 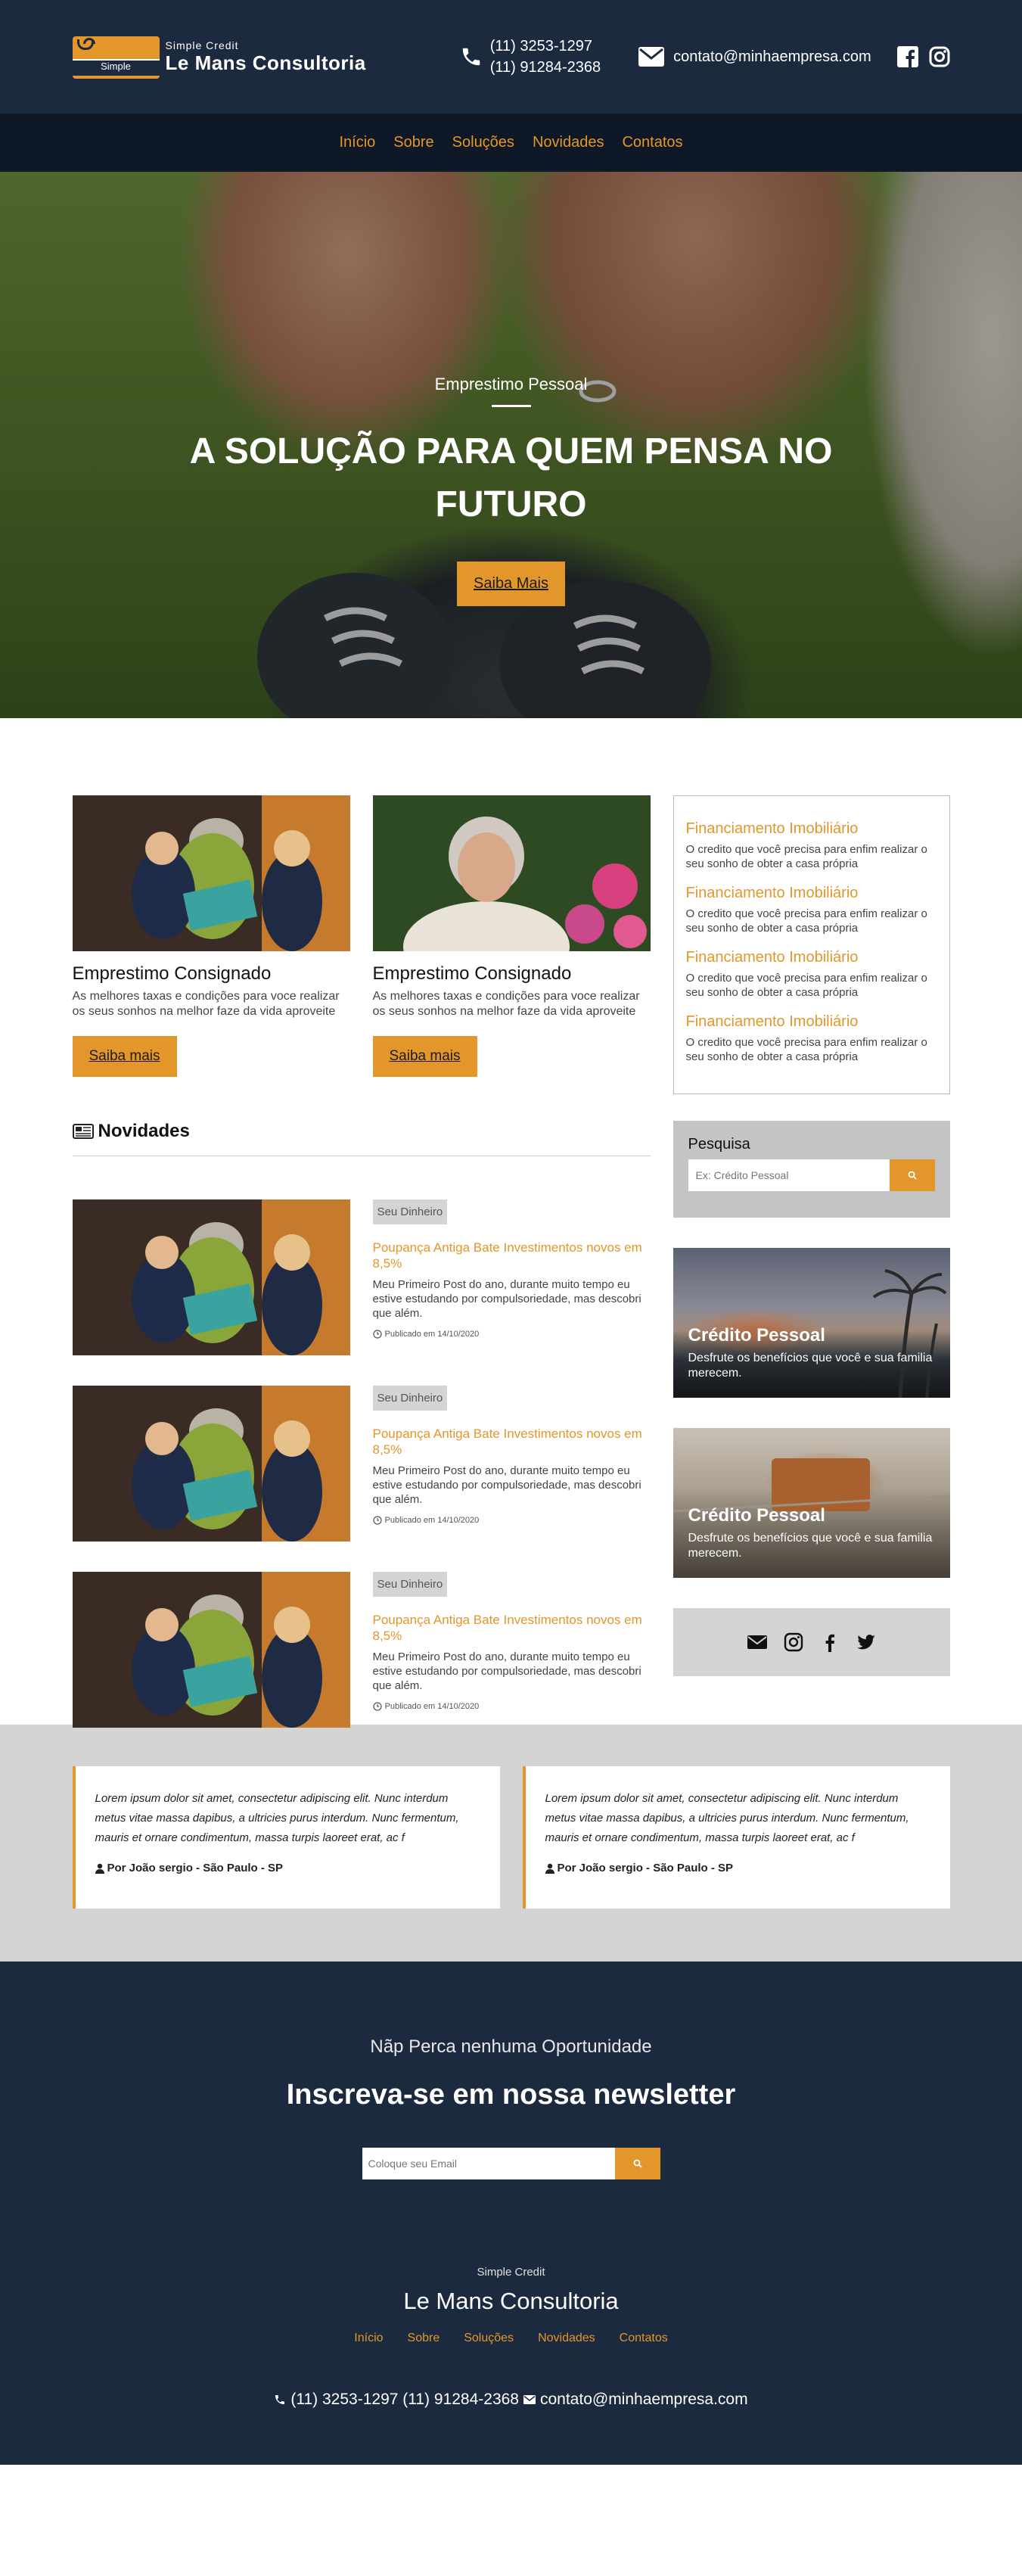 I want to click on twitter-icon, so click(x=866, y=1642).